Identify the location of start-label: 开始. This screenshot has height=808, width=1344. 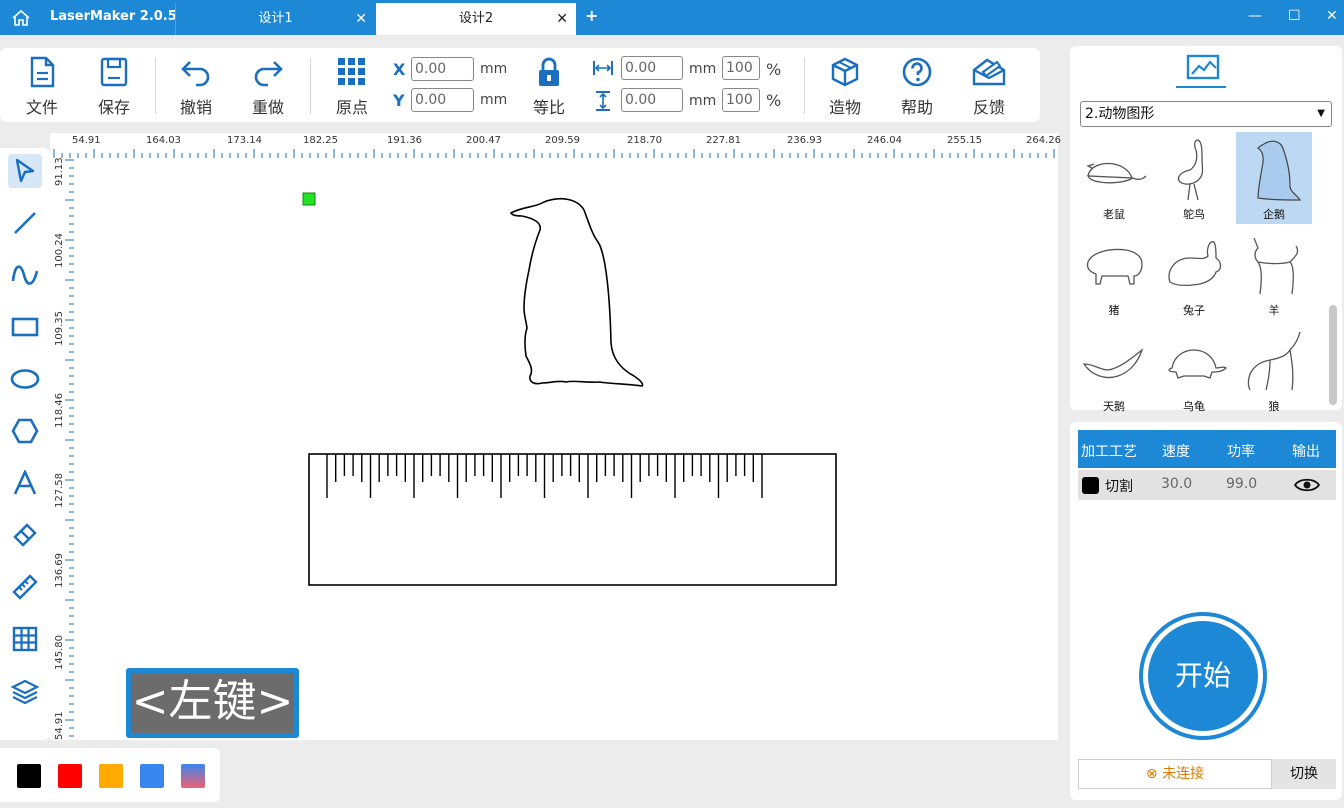
(1203, 676).